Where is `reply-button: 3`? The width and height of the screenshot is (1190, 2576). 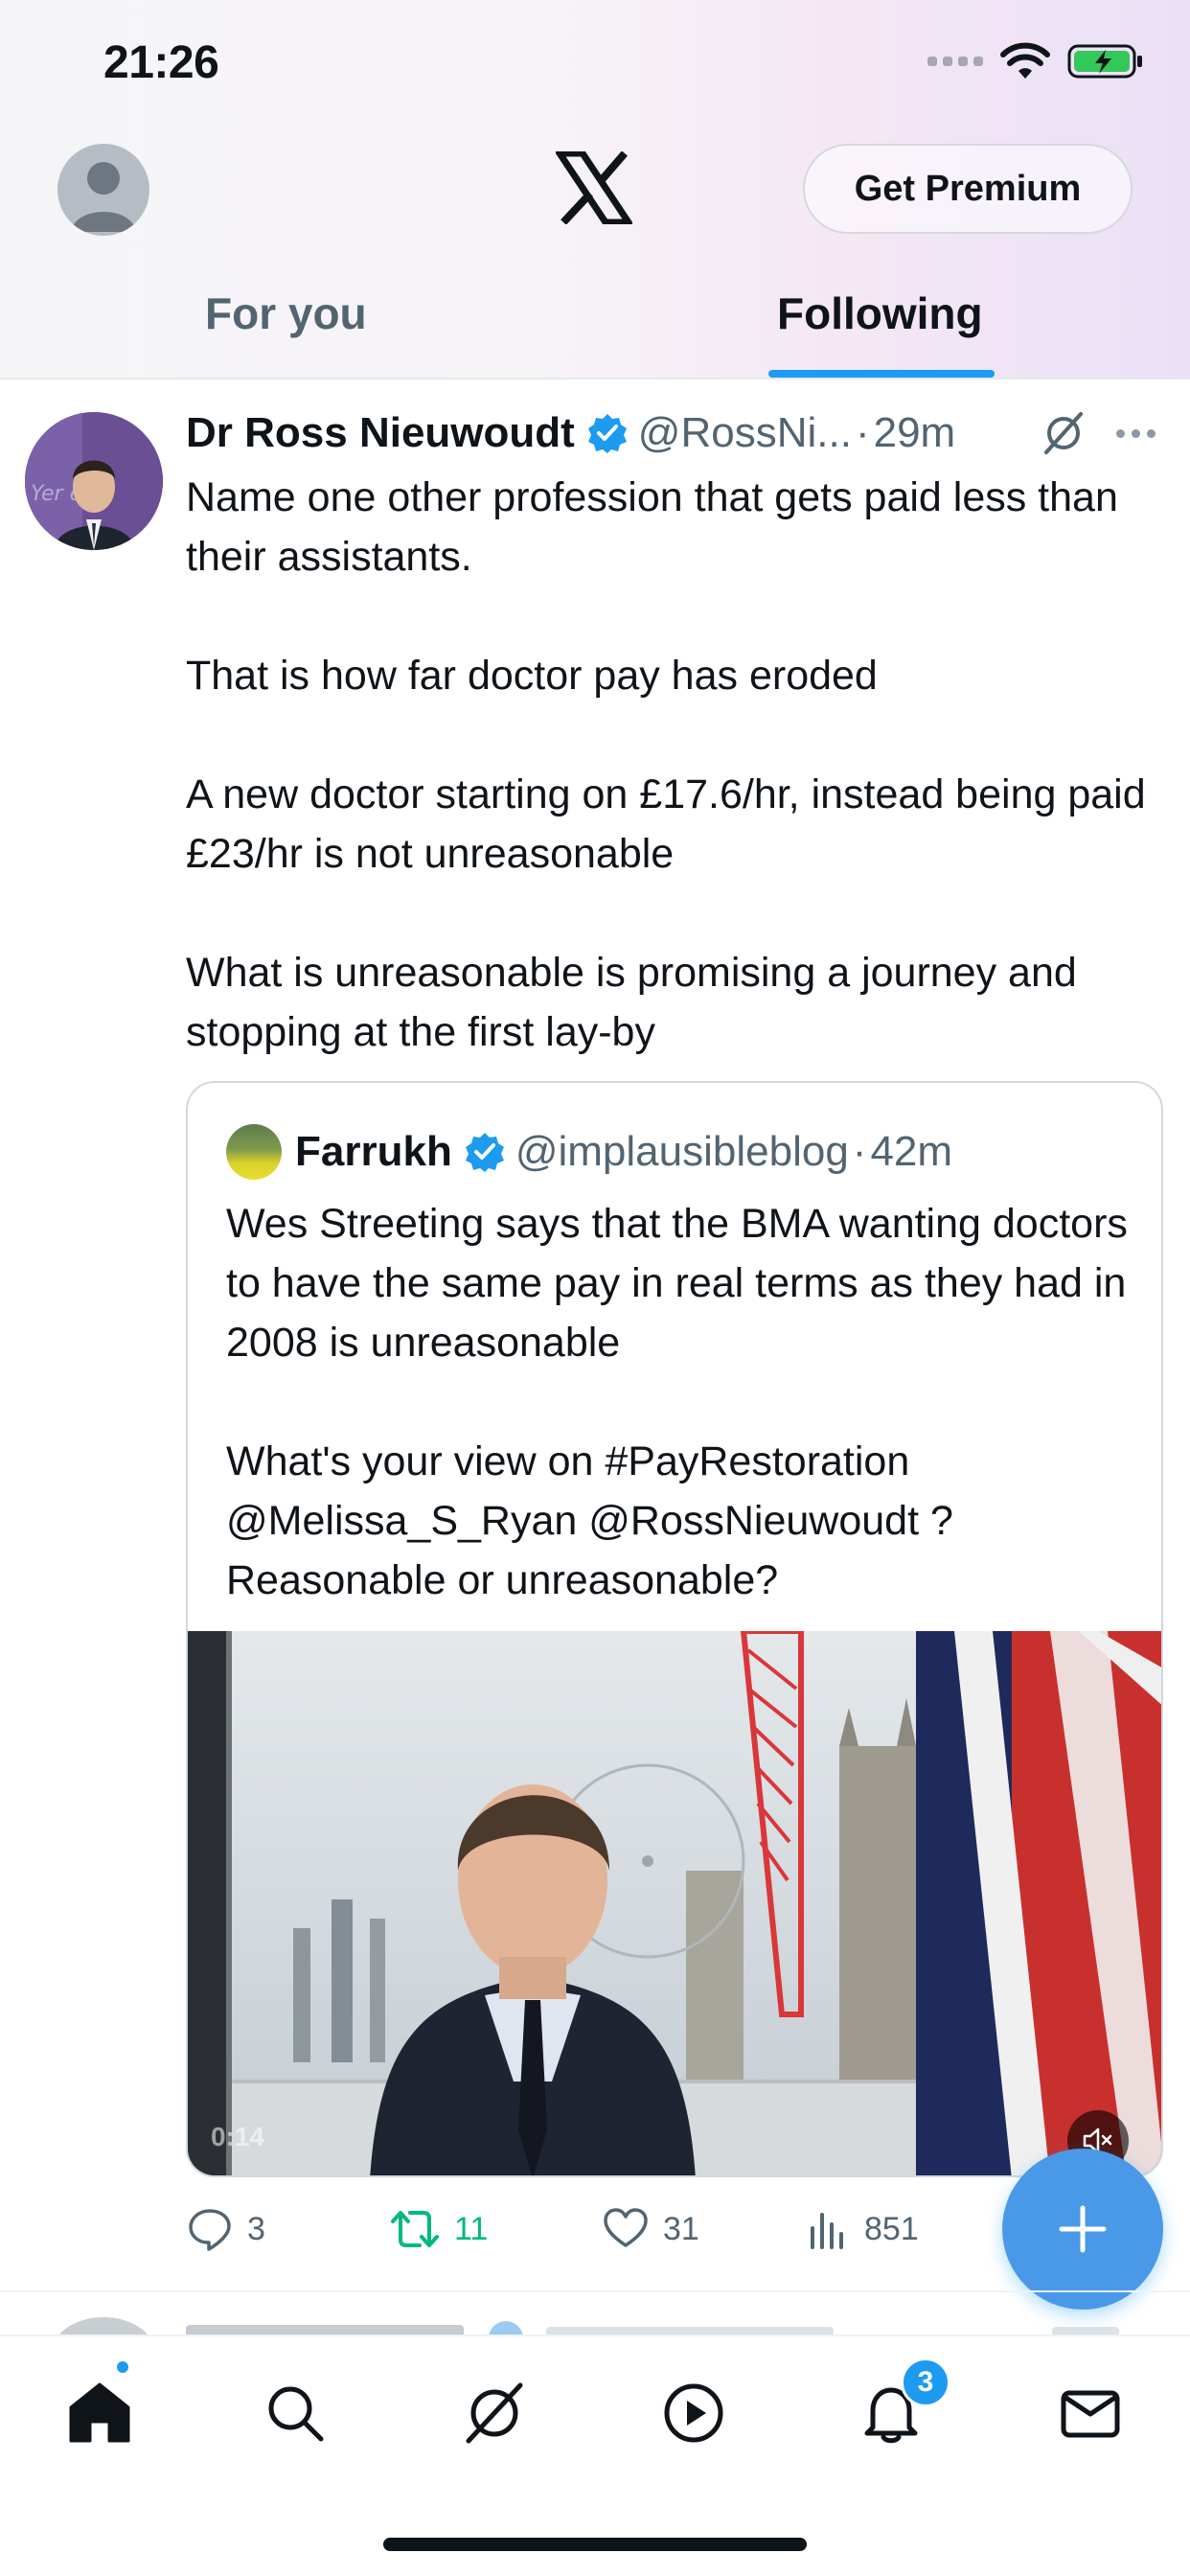
reply-button: 3 is located at coordinates (226, 2229).